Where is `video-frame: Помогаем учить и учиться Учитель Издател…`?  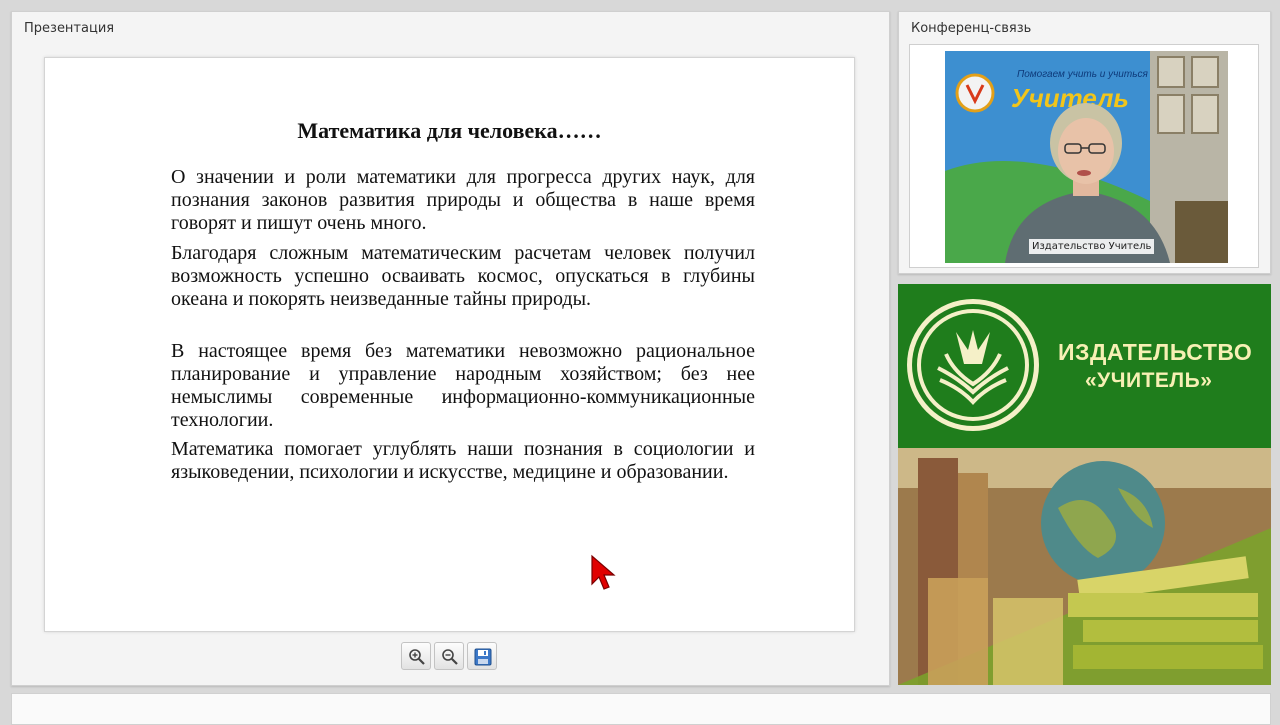 video-frame: Помогаем учить и учиться Учитель Издател… is located at coordinates (1084, 156).